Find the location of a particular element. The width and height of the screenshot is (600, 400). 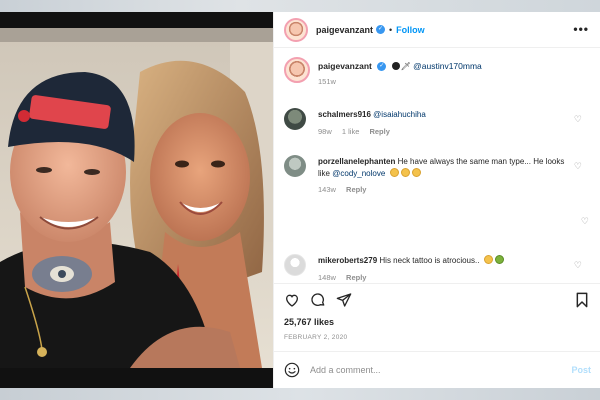

avatar is located at coordinates (296, 29).